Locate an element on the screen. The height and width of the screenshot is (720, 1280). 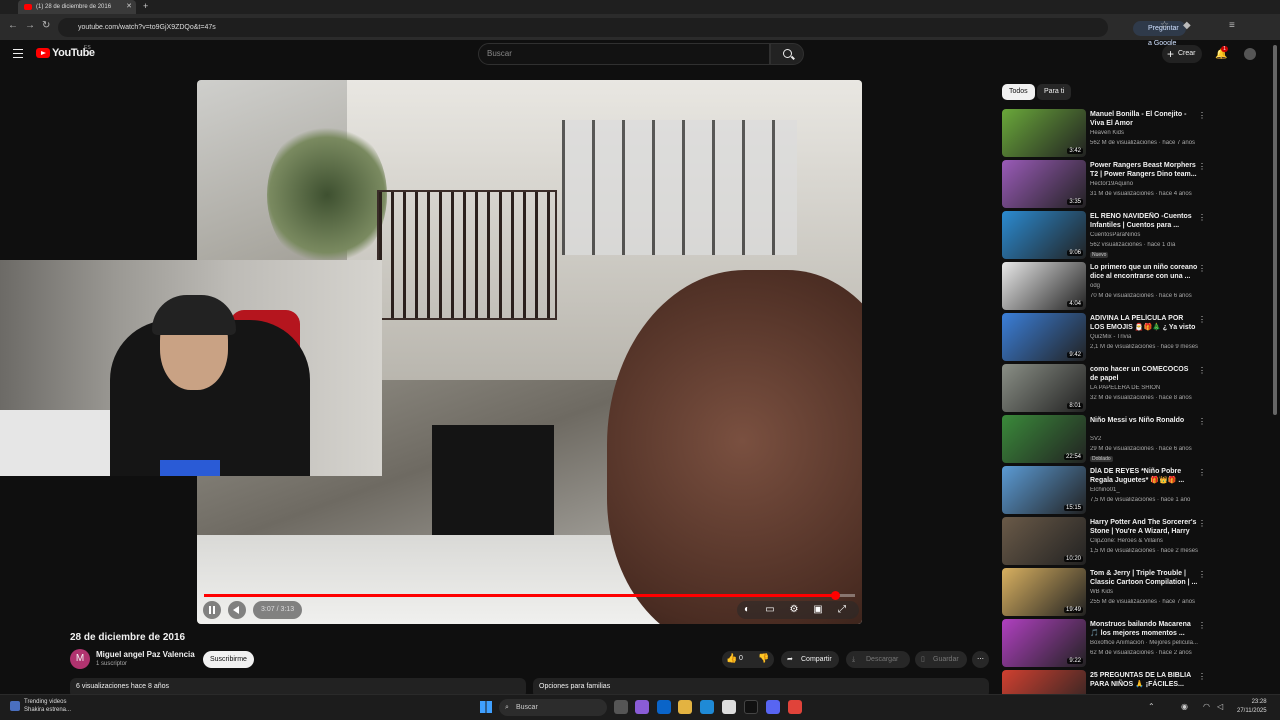
download-button: ⤓ Descargar is located at coordinates (878, 659).